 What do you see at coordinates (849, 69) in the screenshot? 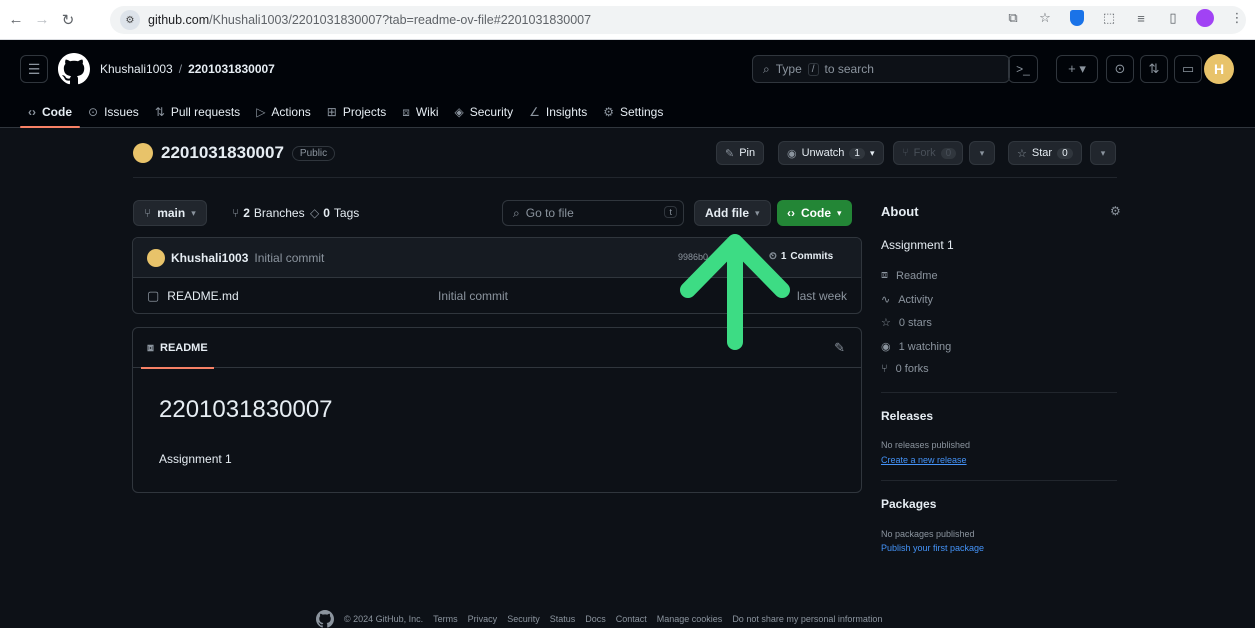
I see `search-placeholder-suffix: to search` at bounding box center [849, 69].